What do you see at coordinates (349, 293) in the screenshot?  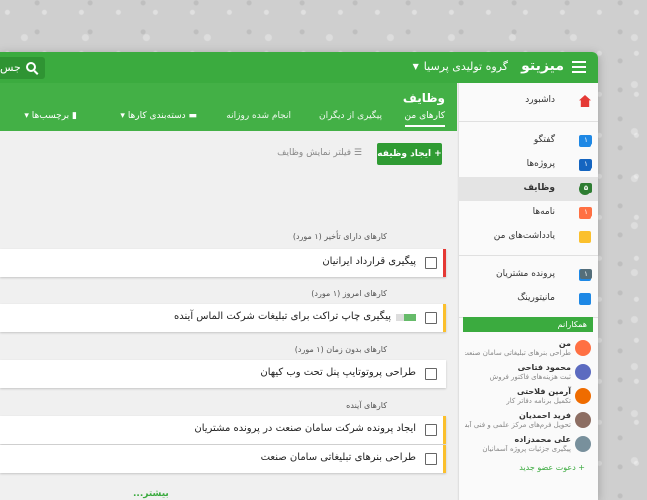 I see `group-label-today: کارهای امروز (۱ مورد)` at bounding box center [349, 293].